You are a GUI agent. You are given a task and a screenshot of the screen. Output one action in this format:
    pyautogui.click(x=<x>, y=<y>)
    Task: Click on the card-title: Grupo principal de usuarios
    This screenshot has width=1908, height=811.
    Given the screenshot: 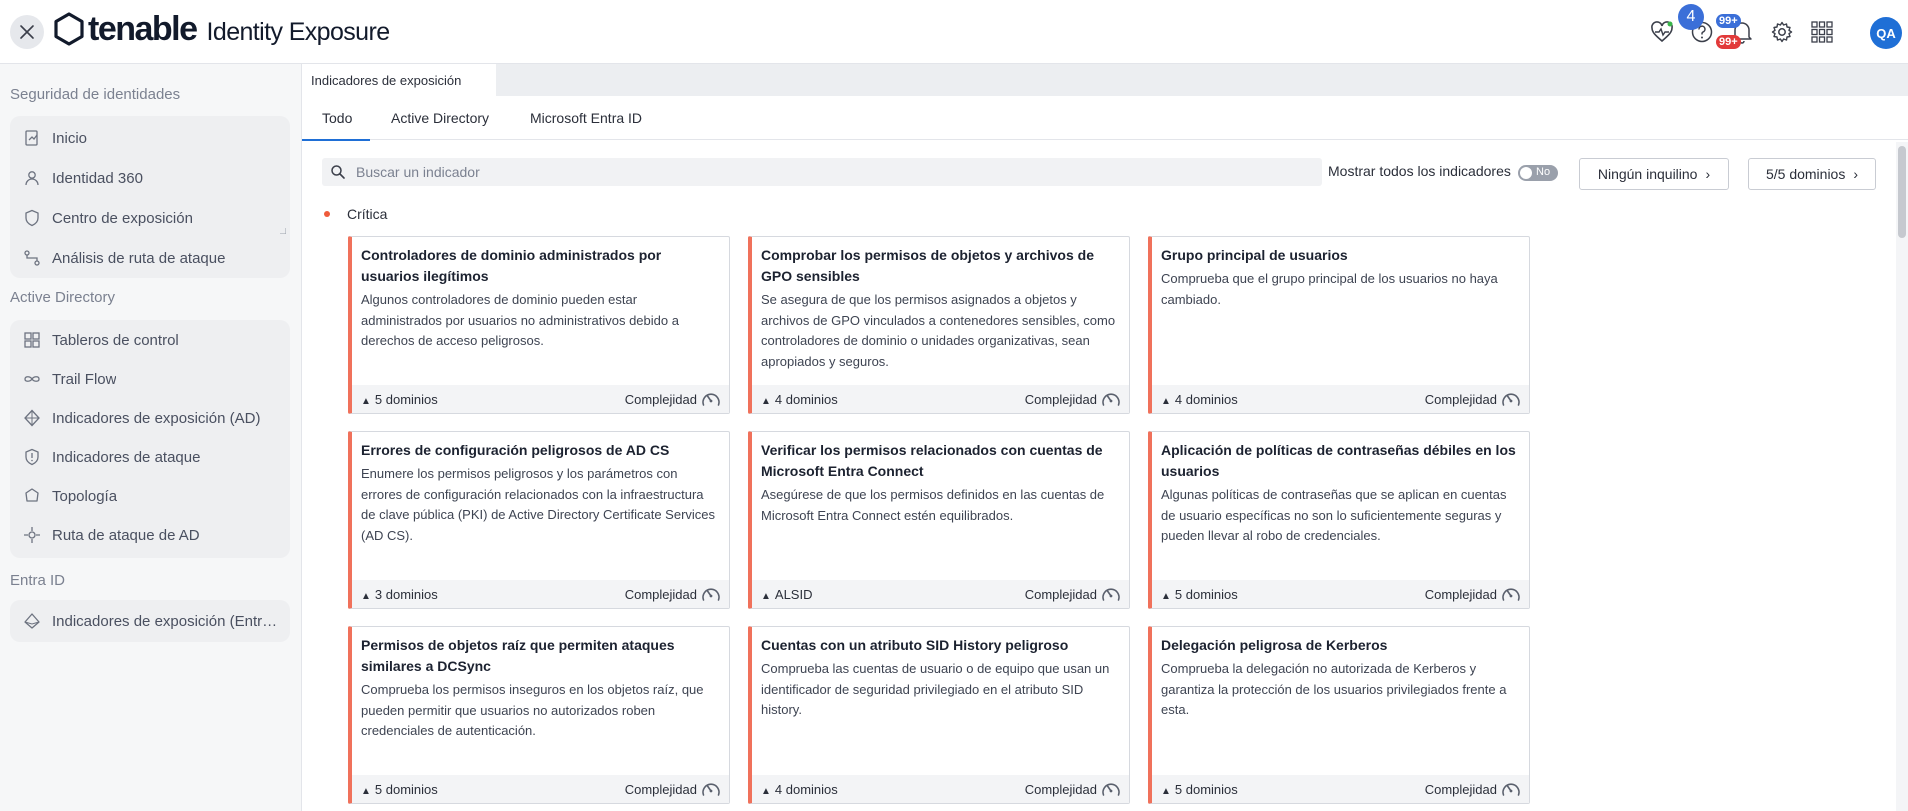 What is the action you would take?
    pyautogui.click(x=1254, y=255)
    